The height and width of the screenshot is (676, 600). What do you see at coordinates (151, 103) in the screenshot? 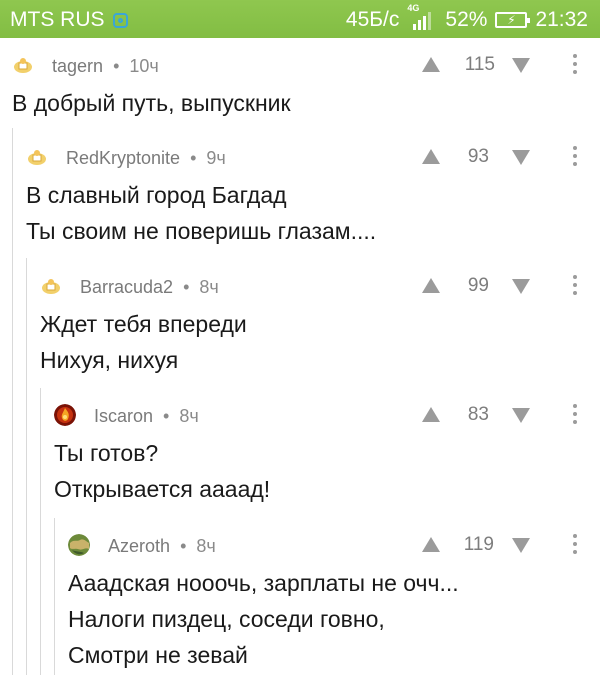
I see `comment-text-line: В добрый путь, выпускник` at bounding box center [151, 103].